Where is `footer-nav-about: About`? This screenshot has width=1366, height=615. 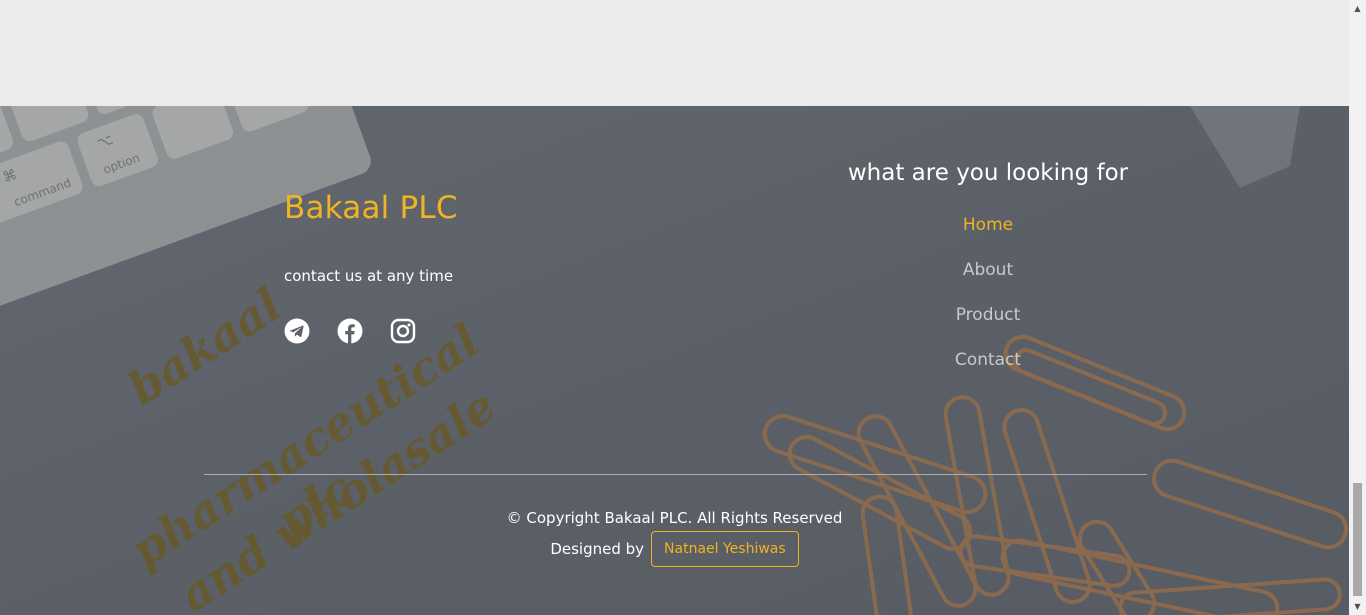
footer-nav-about: About is located at coordinates (988, 271).